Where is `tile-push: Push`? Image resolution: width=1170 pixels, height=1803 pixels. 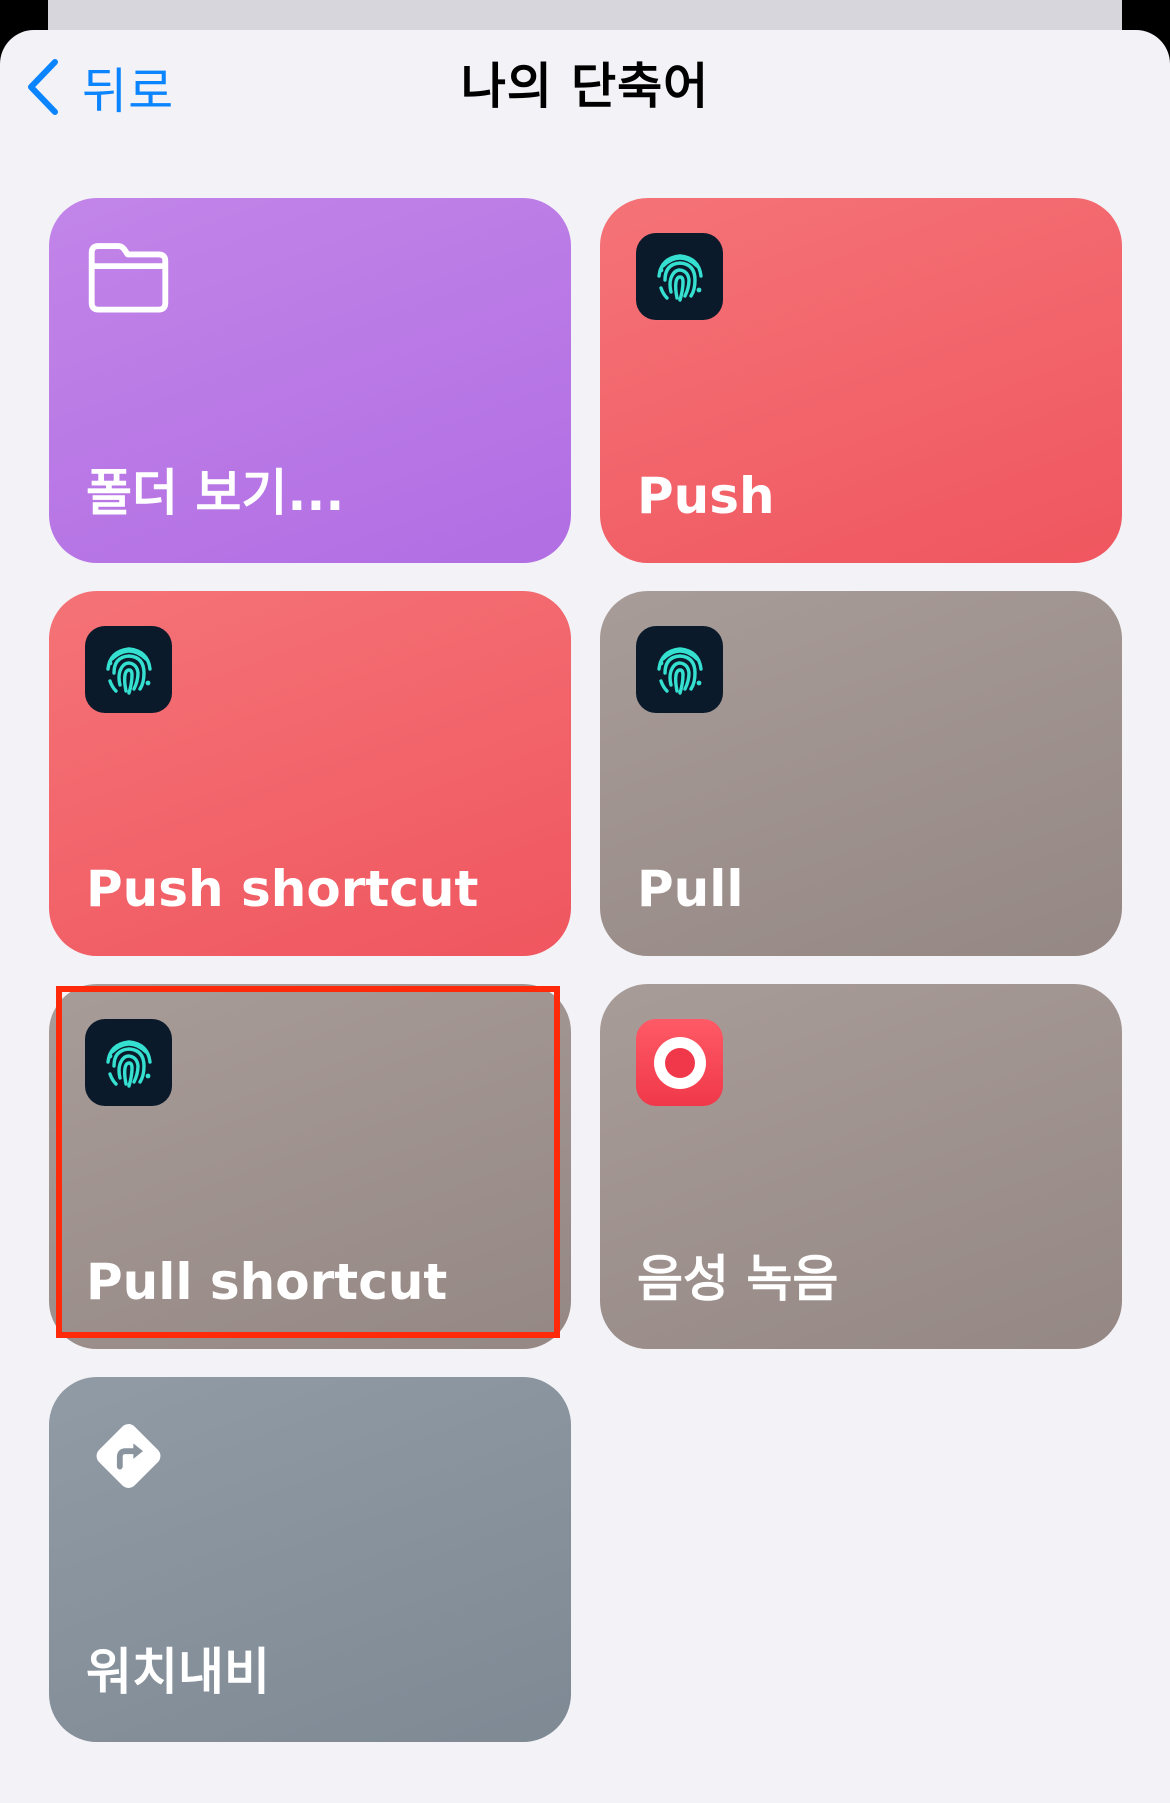 tile-push: Push is located at coordinates (861, 380).